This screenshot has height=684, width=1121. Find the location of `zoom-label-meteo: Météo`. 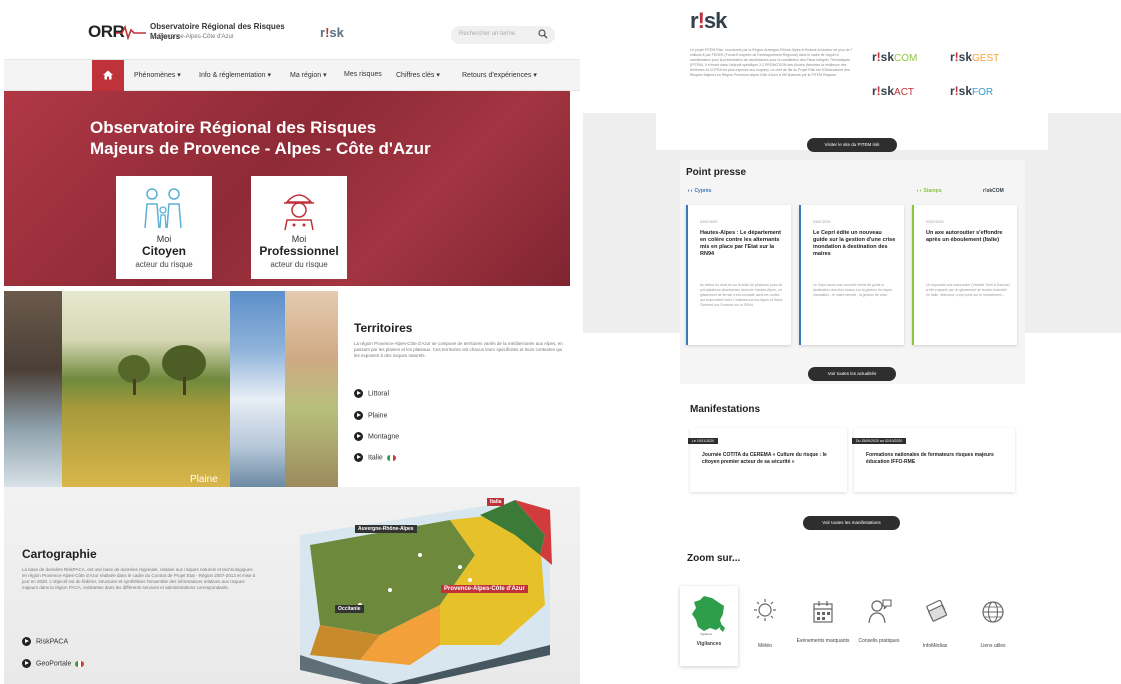

zoom-label-meteo: Météo is located at coordinates (765, 646).